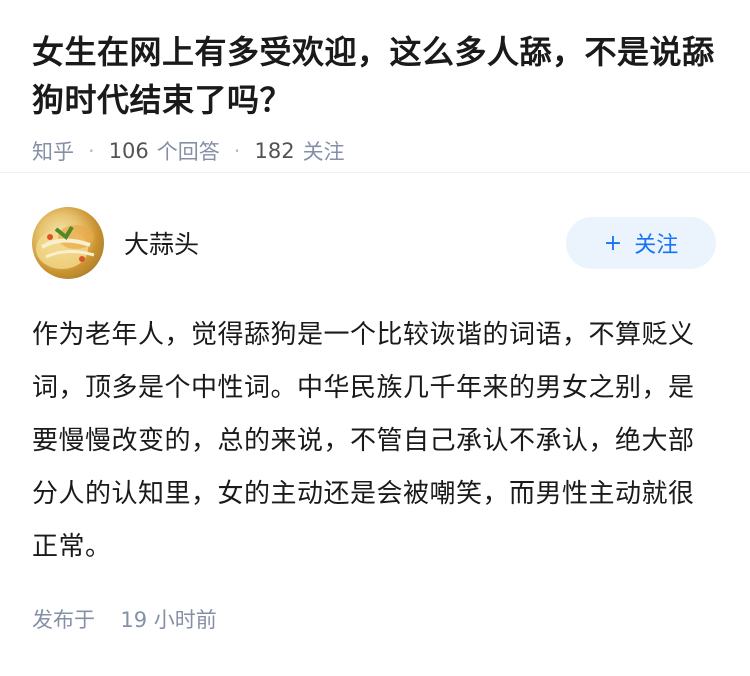 The width and height of the screenshot is (750, 676). Describe the element at coordinates (375, 243) in the screenshot. I see `author-row: 大蒜头 + 关注` at that location.